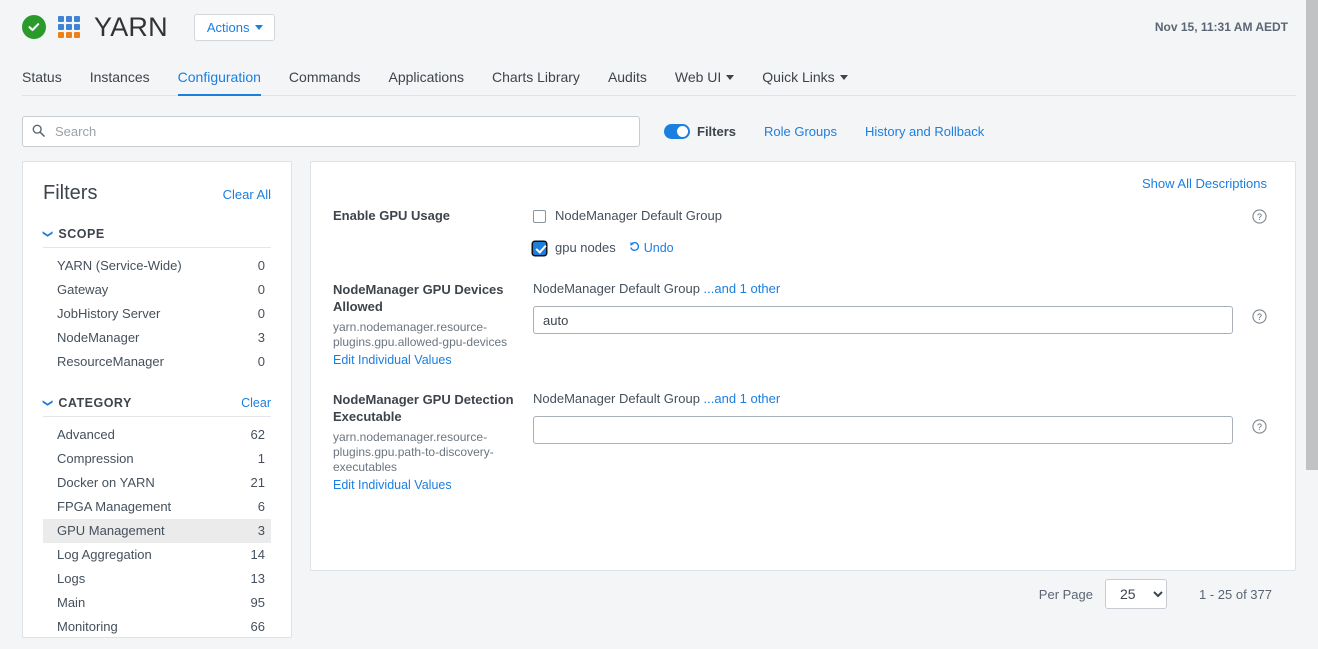  I want to click on filter-item-docker-on-yarn: Docker on YARN 21, so click(157, 483).